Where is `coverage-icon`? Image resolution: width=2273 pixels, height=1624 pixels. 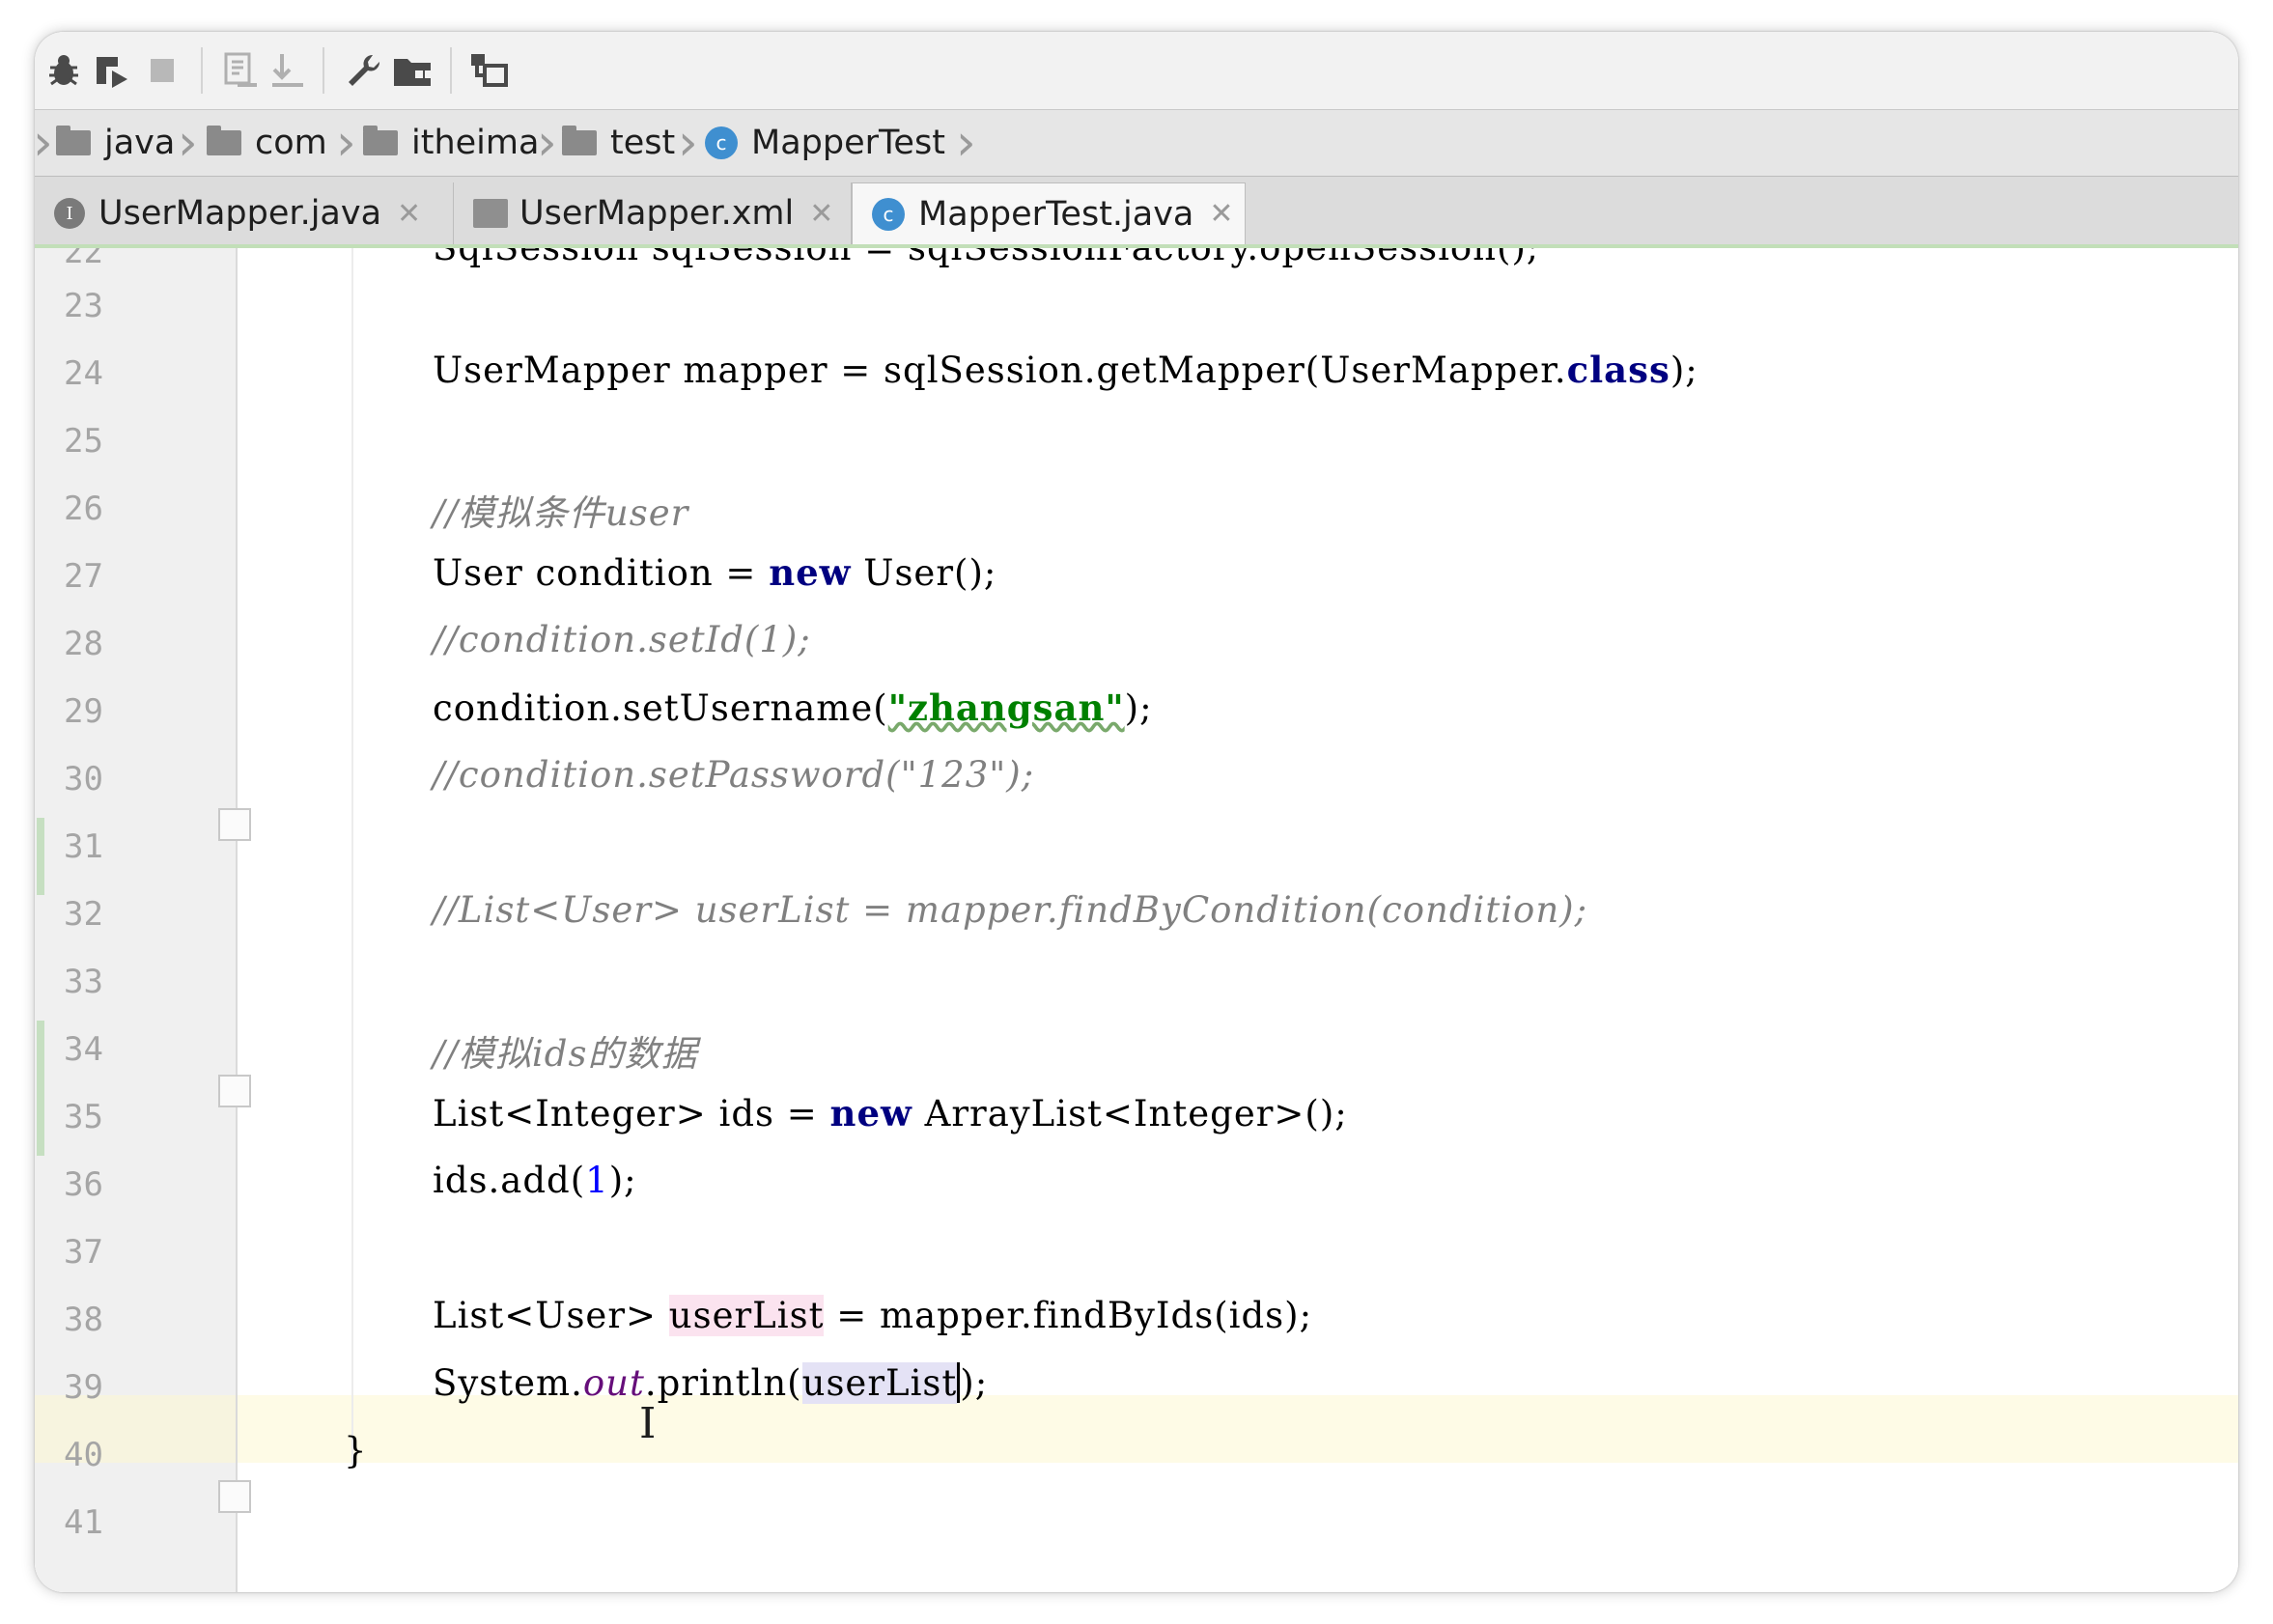
coverage-icon is located at coordinates (112, 71).